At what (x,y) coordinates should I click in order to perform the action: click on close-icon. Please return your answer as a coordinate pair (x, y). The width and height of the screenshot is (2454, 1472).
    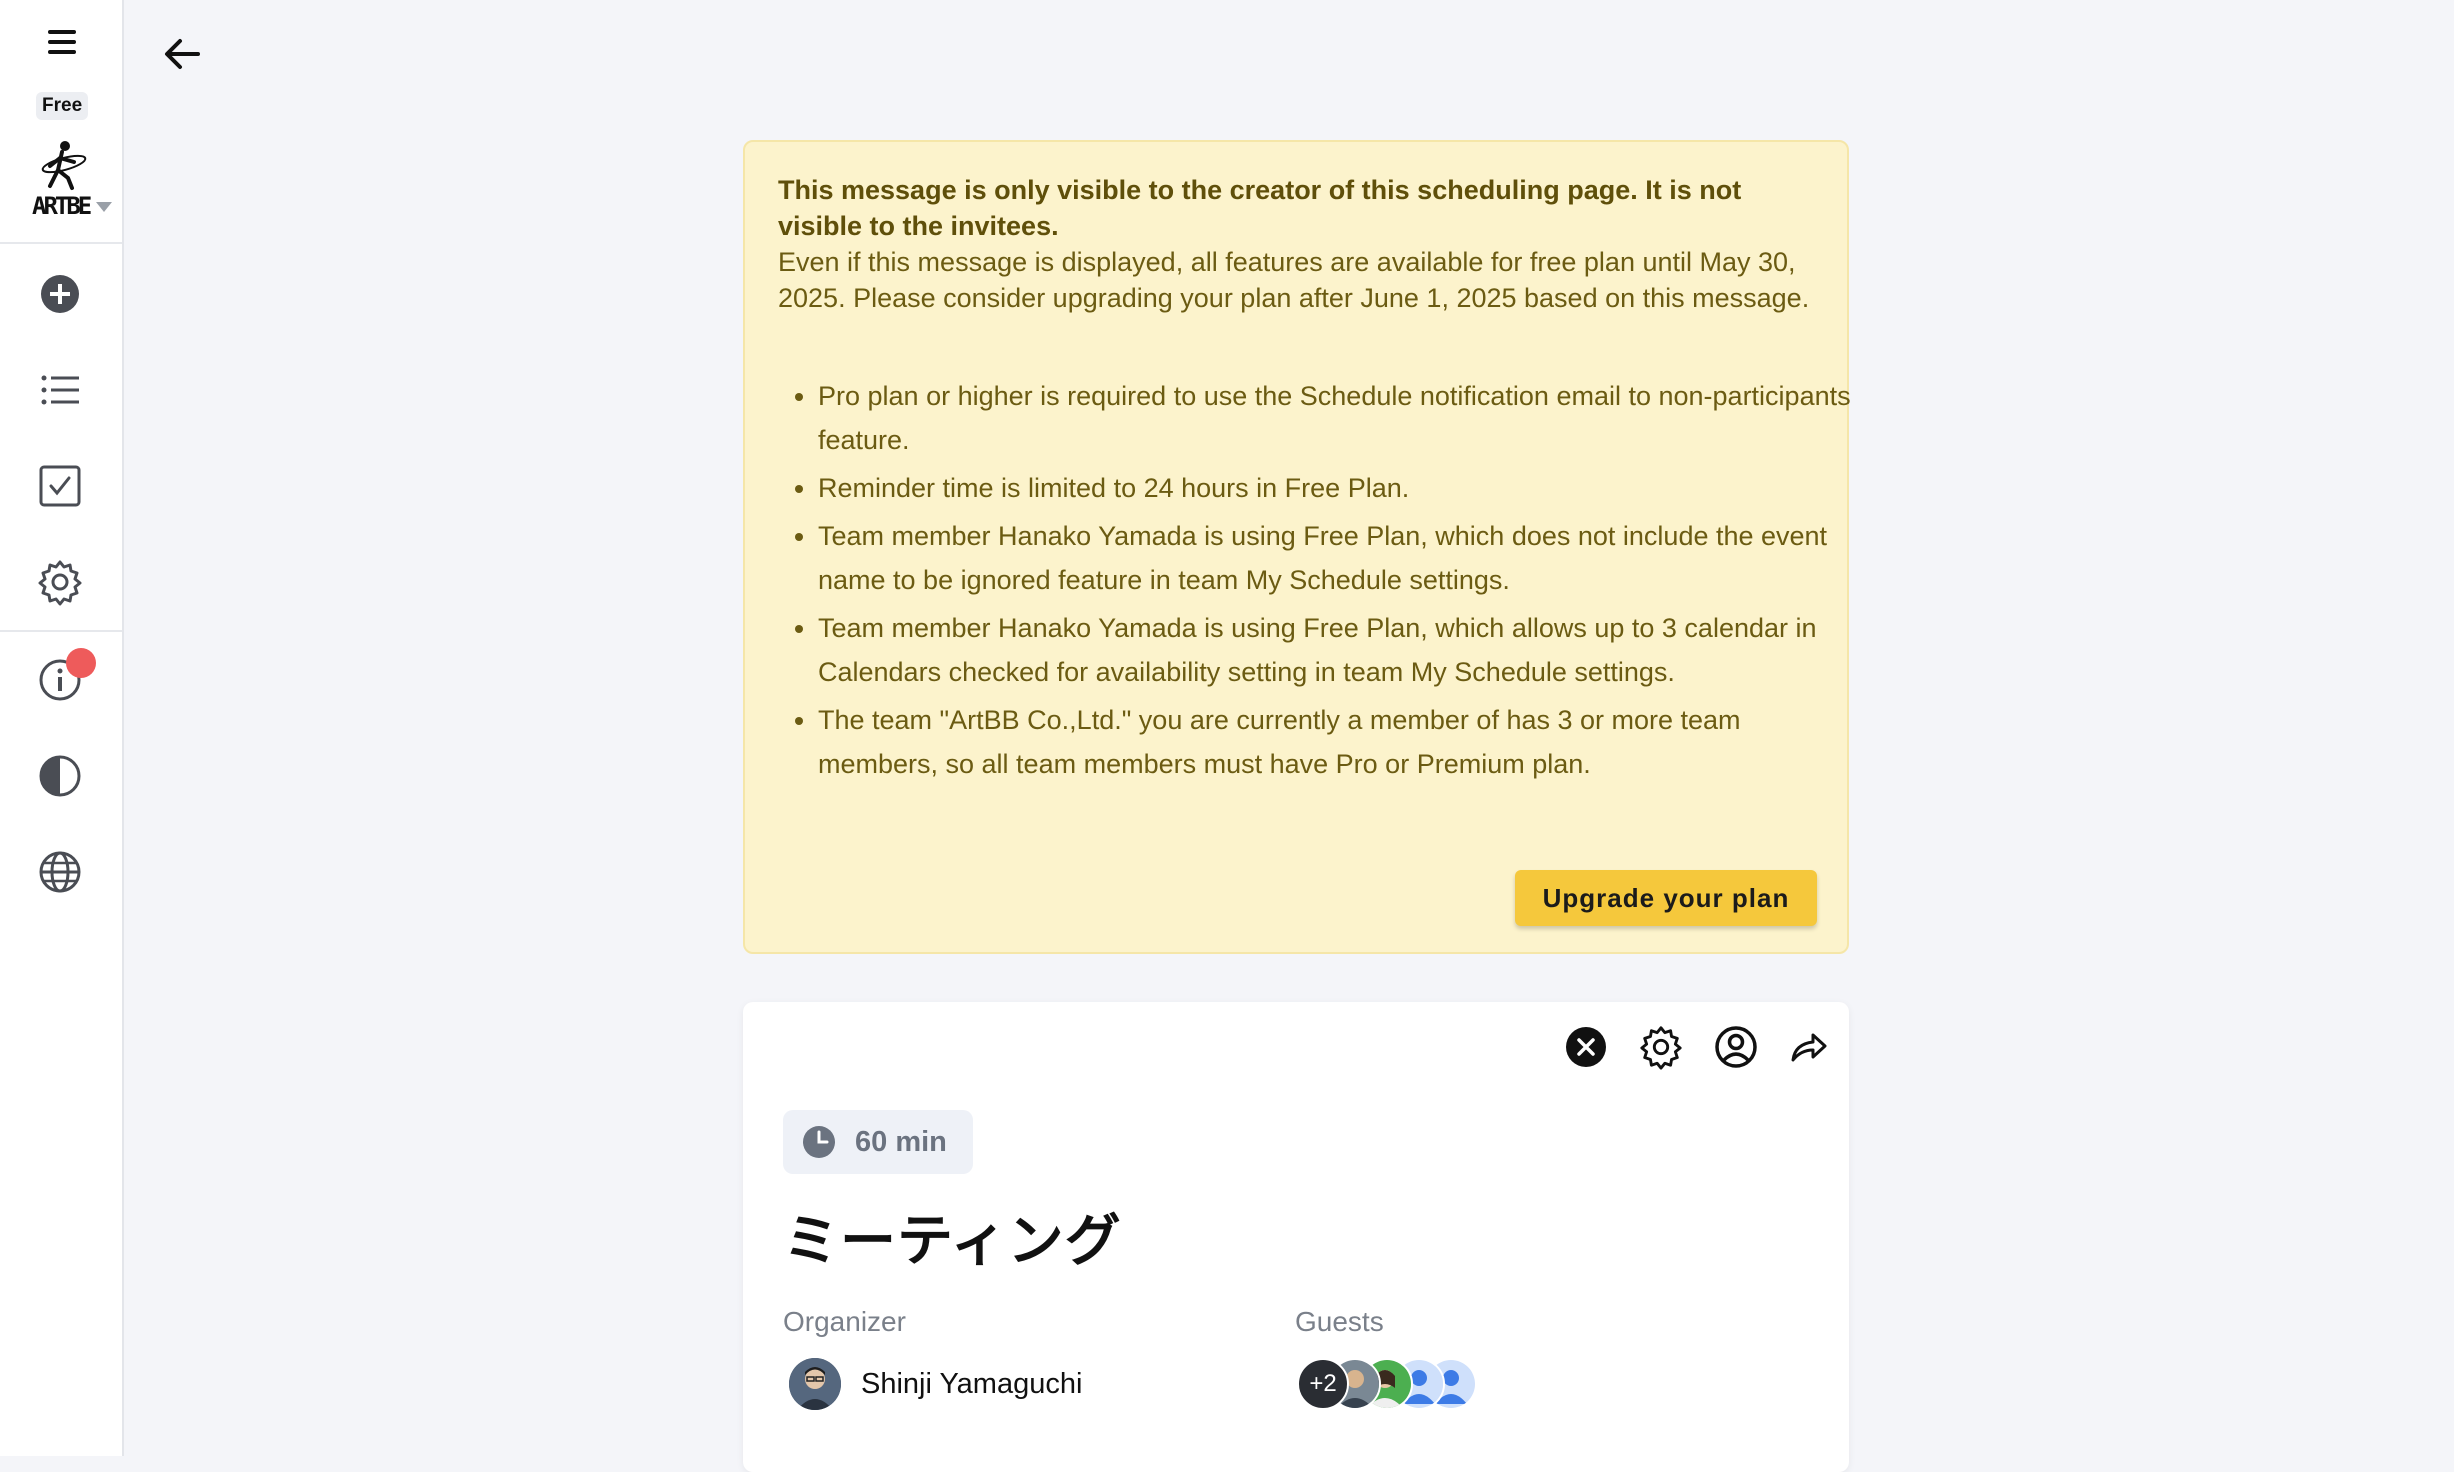
    Looking at the image, I should click on (1586, 1047).